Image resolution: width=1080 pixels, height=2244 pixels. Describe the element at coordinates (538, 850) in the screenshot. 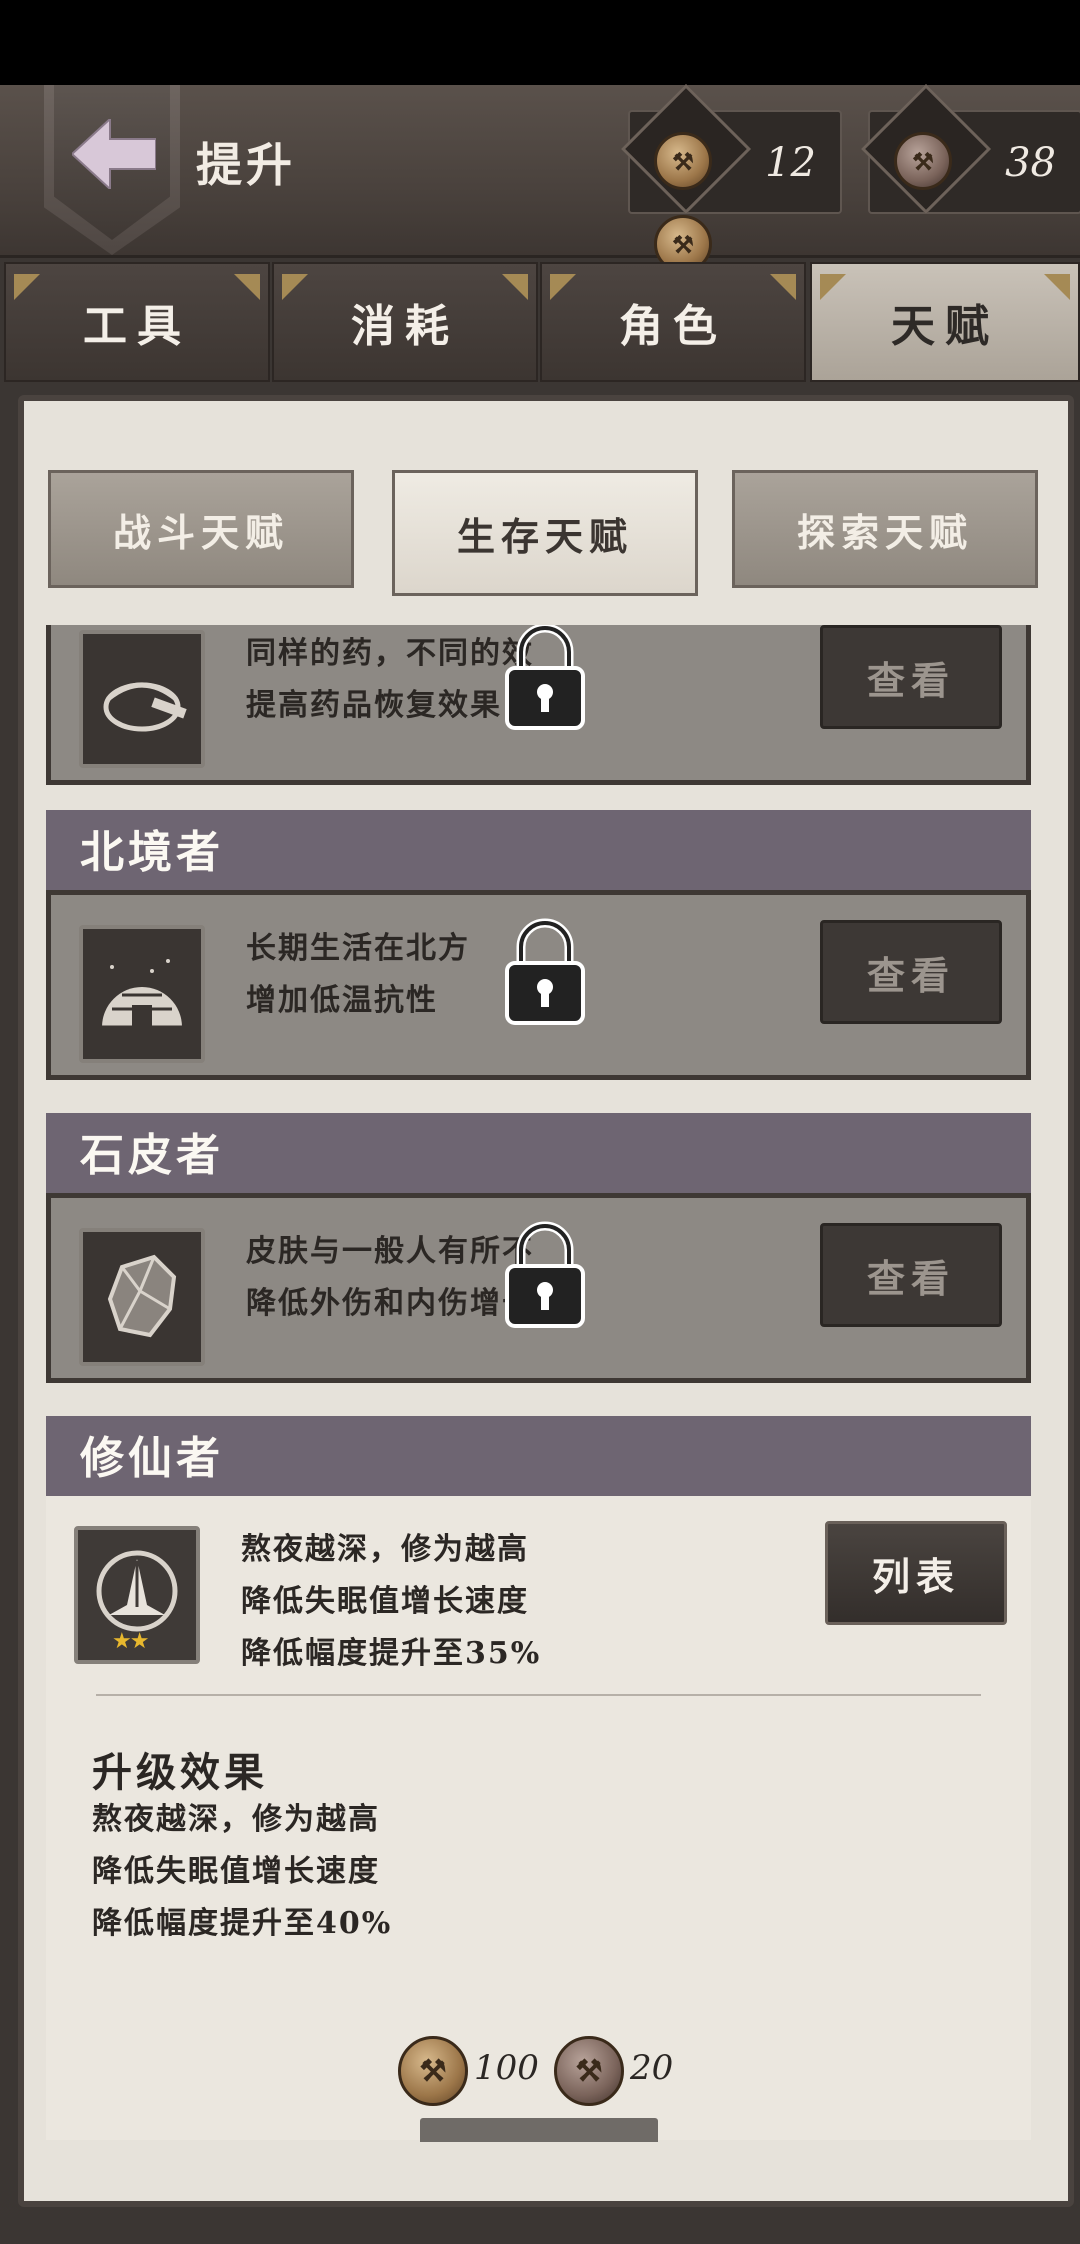

I see `talent-name: 北境者` at that location.